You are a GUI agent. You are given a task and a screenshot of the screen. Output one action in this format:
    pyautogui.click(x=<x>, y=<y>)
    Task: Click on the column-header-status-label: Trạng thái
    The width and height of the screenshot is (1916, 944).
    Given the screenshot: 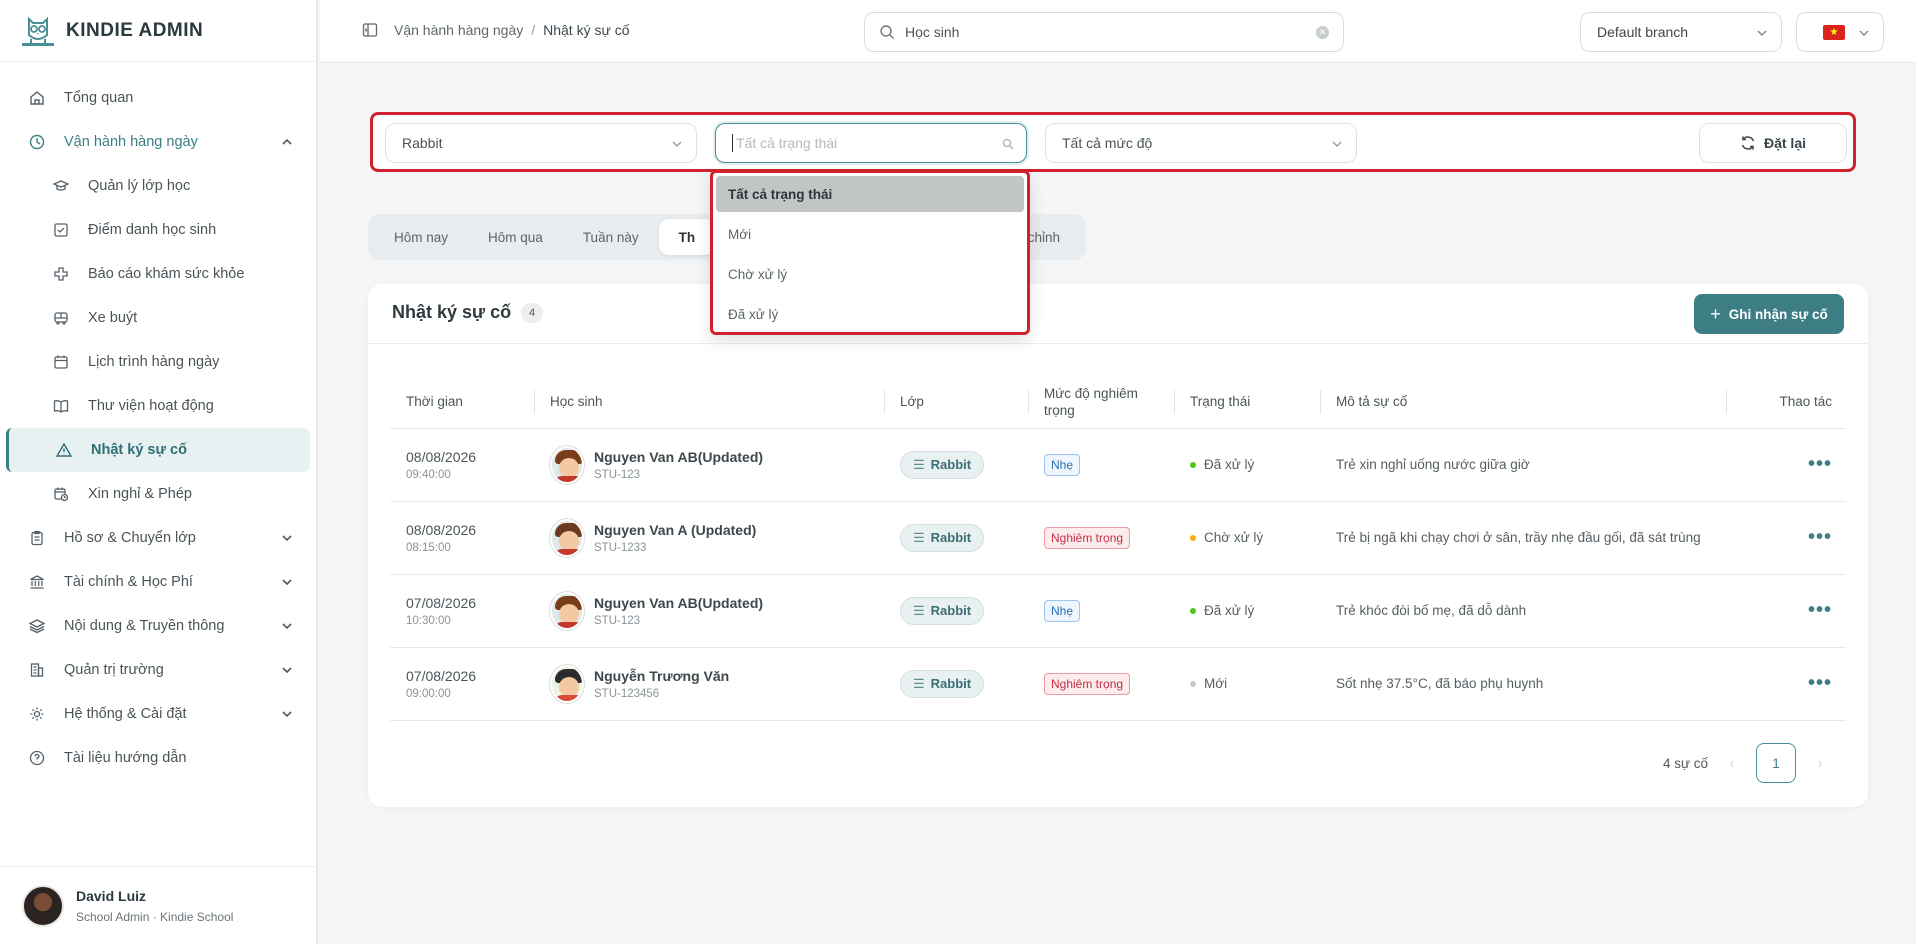 What is the action you would take?
    pyautogui.click(x=1220, y=402)
    